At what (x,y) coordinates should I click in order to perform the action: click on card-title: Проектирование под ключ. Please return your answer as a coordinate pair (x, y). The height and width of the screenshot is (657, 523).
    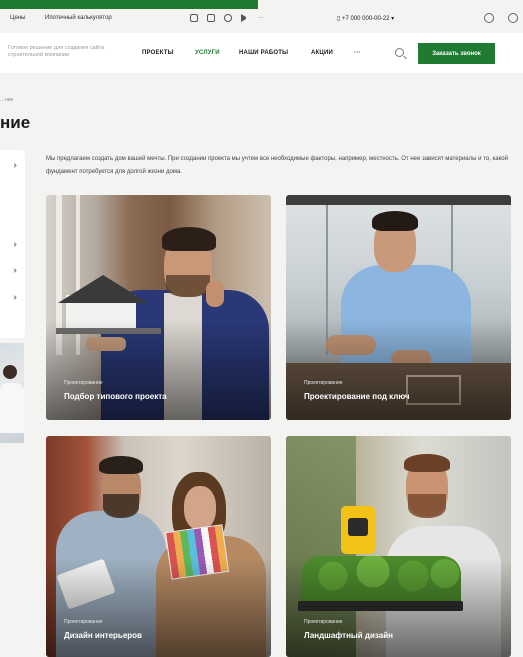
    Looking at the image, I should click on (357, 396).